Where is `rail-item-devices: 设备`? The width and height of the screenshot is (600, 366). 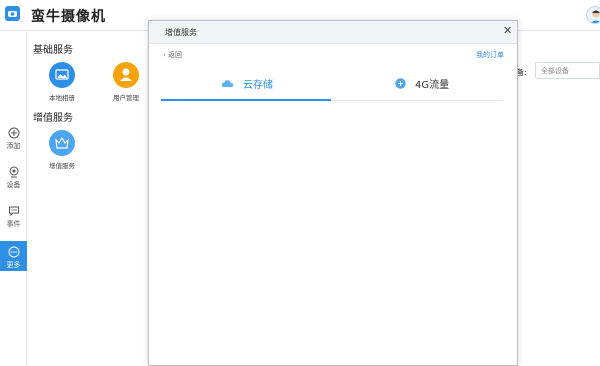
rail-item-devices: 设备 is located at coordinates (13, 181).